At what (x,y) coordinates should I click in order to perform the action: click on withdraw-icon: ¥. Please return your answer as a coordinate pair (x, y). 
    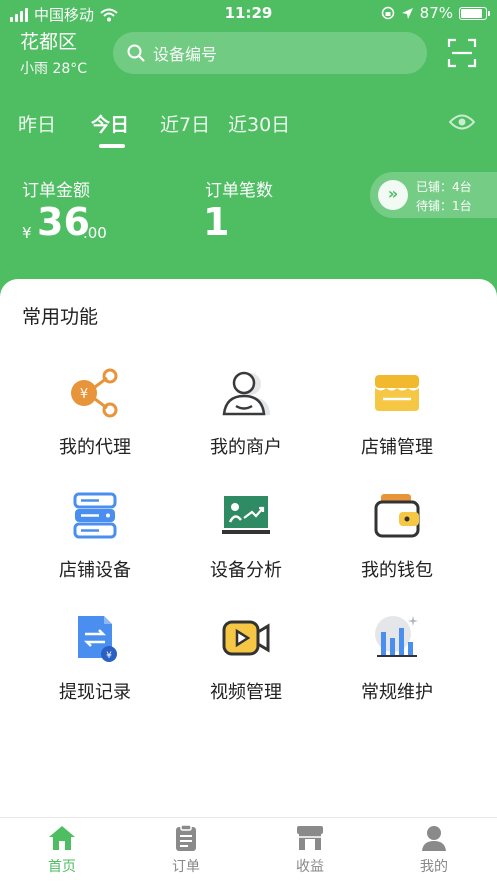
    Looking at the image, I should click on (97, 639).